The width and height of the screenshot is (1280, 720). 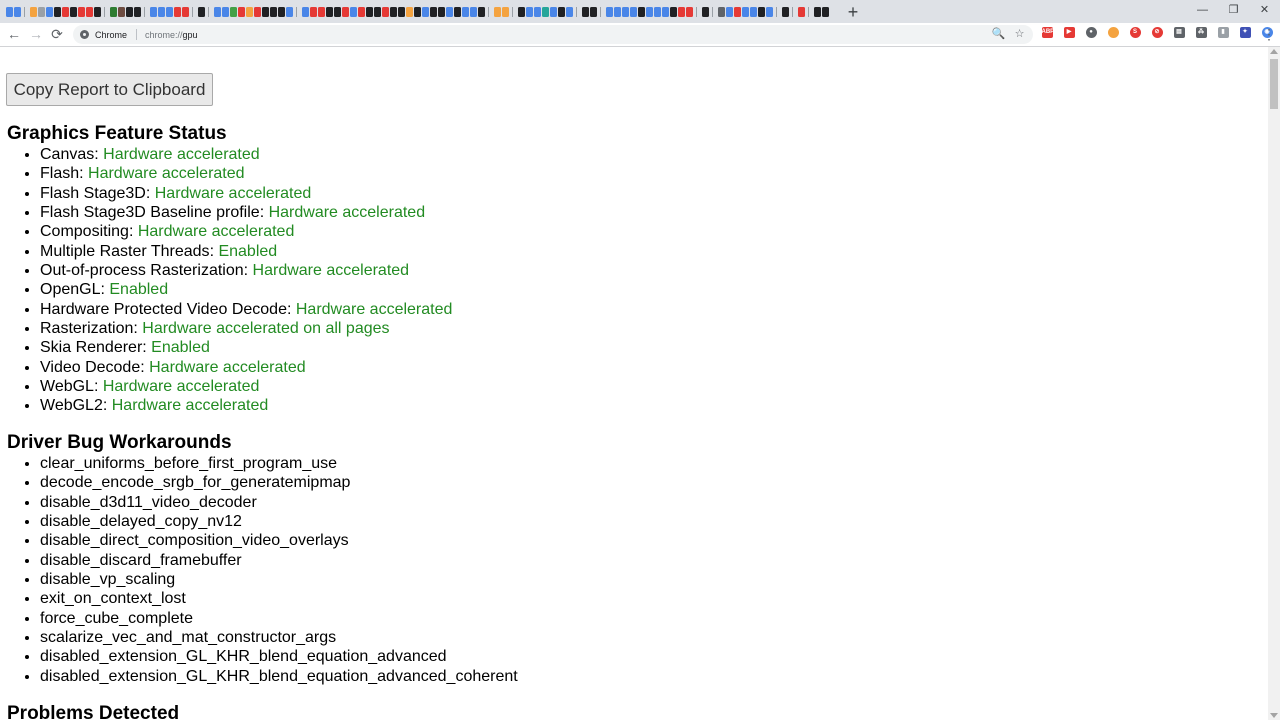 What do you see at coordinates (1202, 11) in the screenshot?
I see `minimize-button: —` at bounding box center [1202, 11].